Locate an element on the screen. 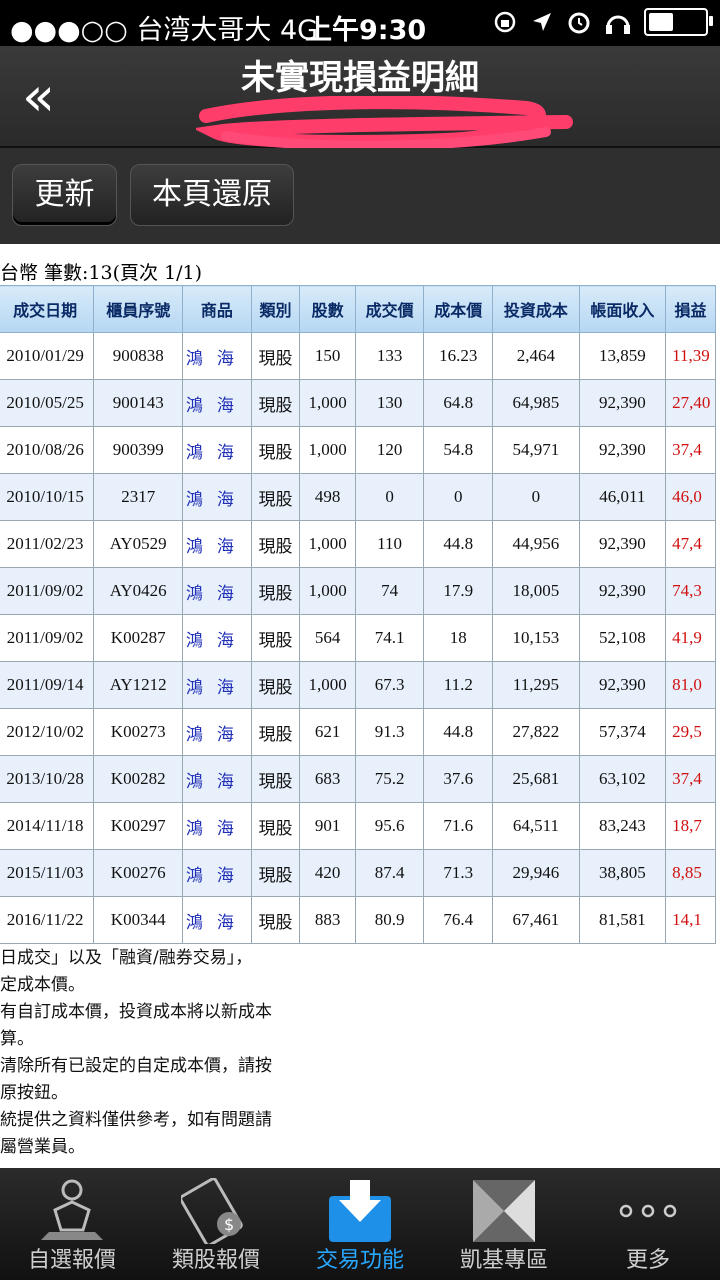 The height and width of the screenshot is (1280, 720). column-header-date: 成交日期 is located at coordinates (47, 309).